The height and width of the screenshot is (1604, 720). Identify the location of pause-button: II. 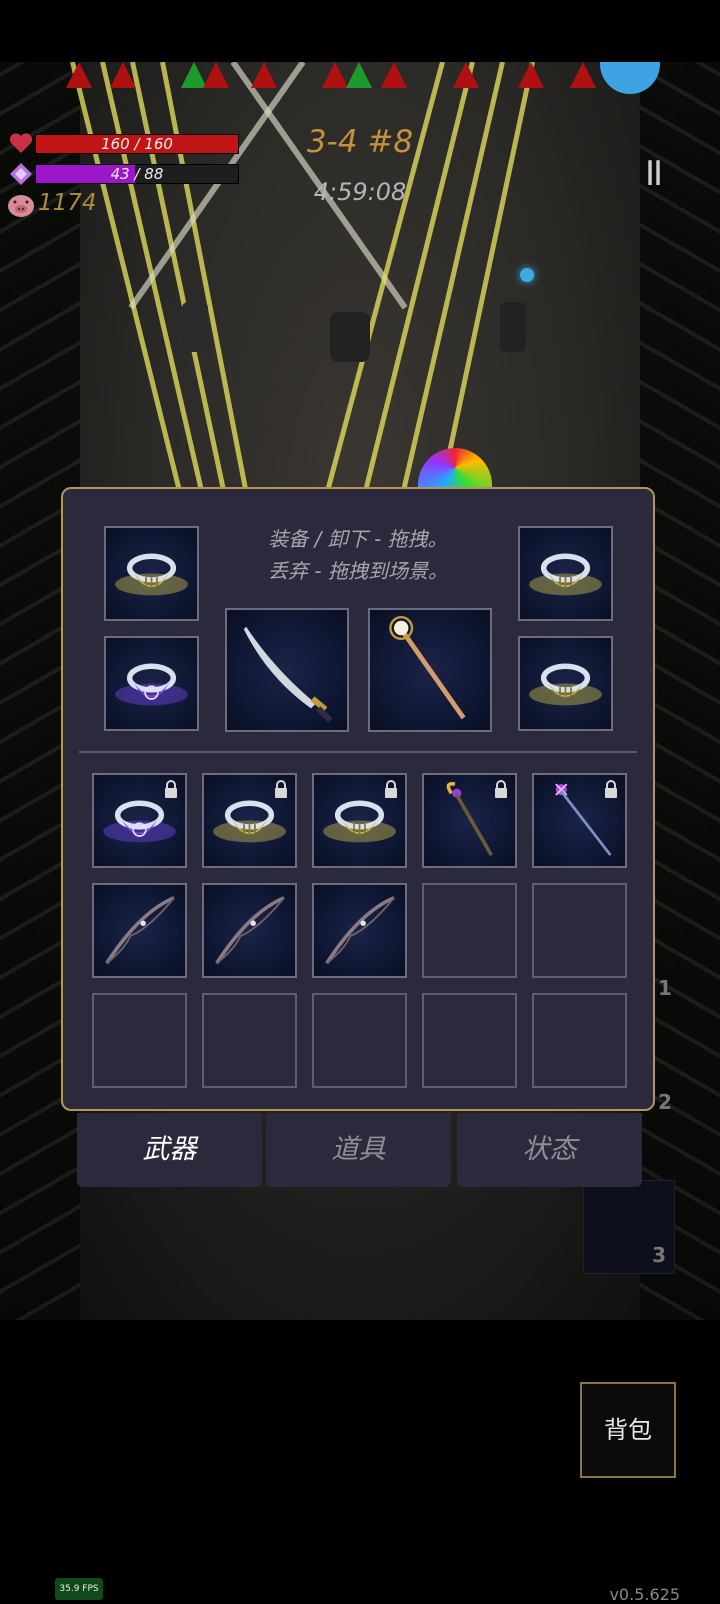
(654, 174).